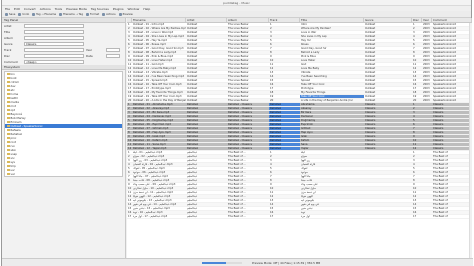 This screenshot has width=474, height=266. What do you see at coordinates (415, 92) in the screenshot?
I see `table-cell: 18` at bounding box center [415, 92].